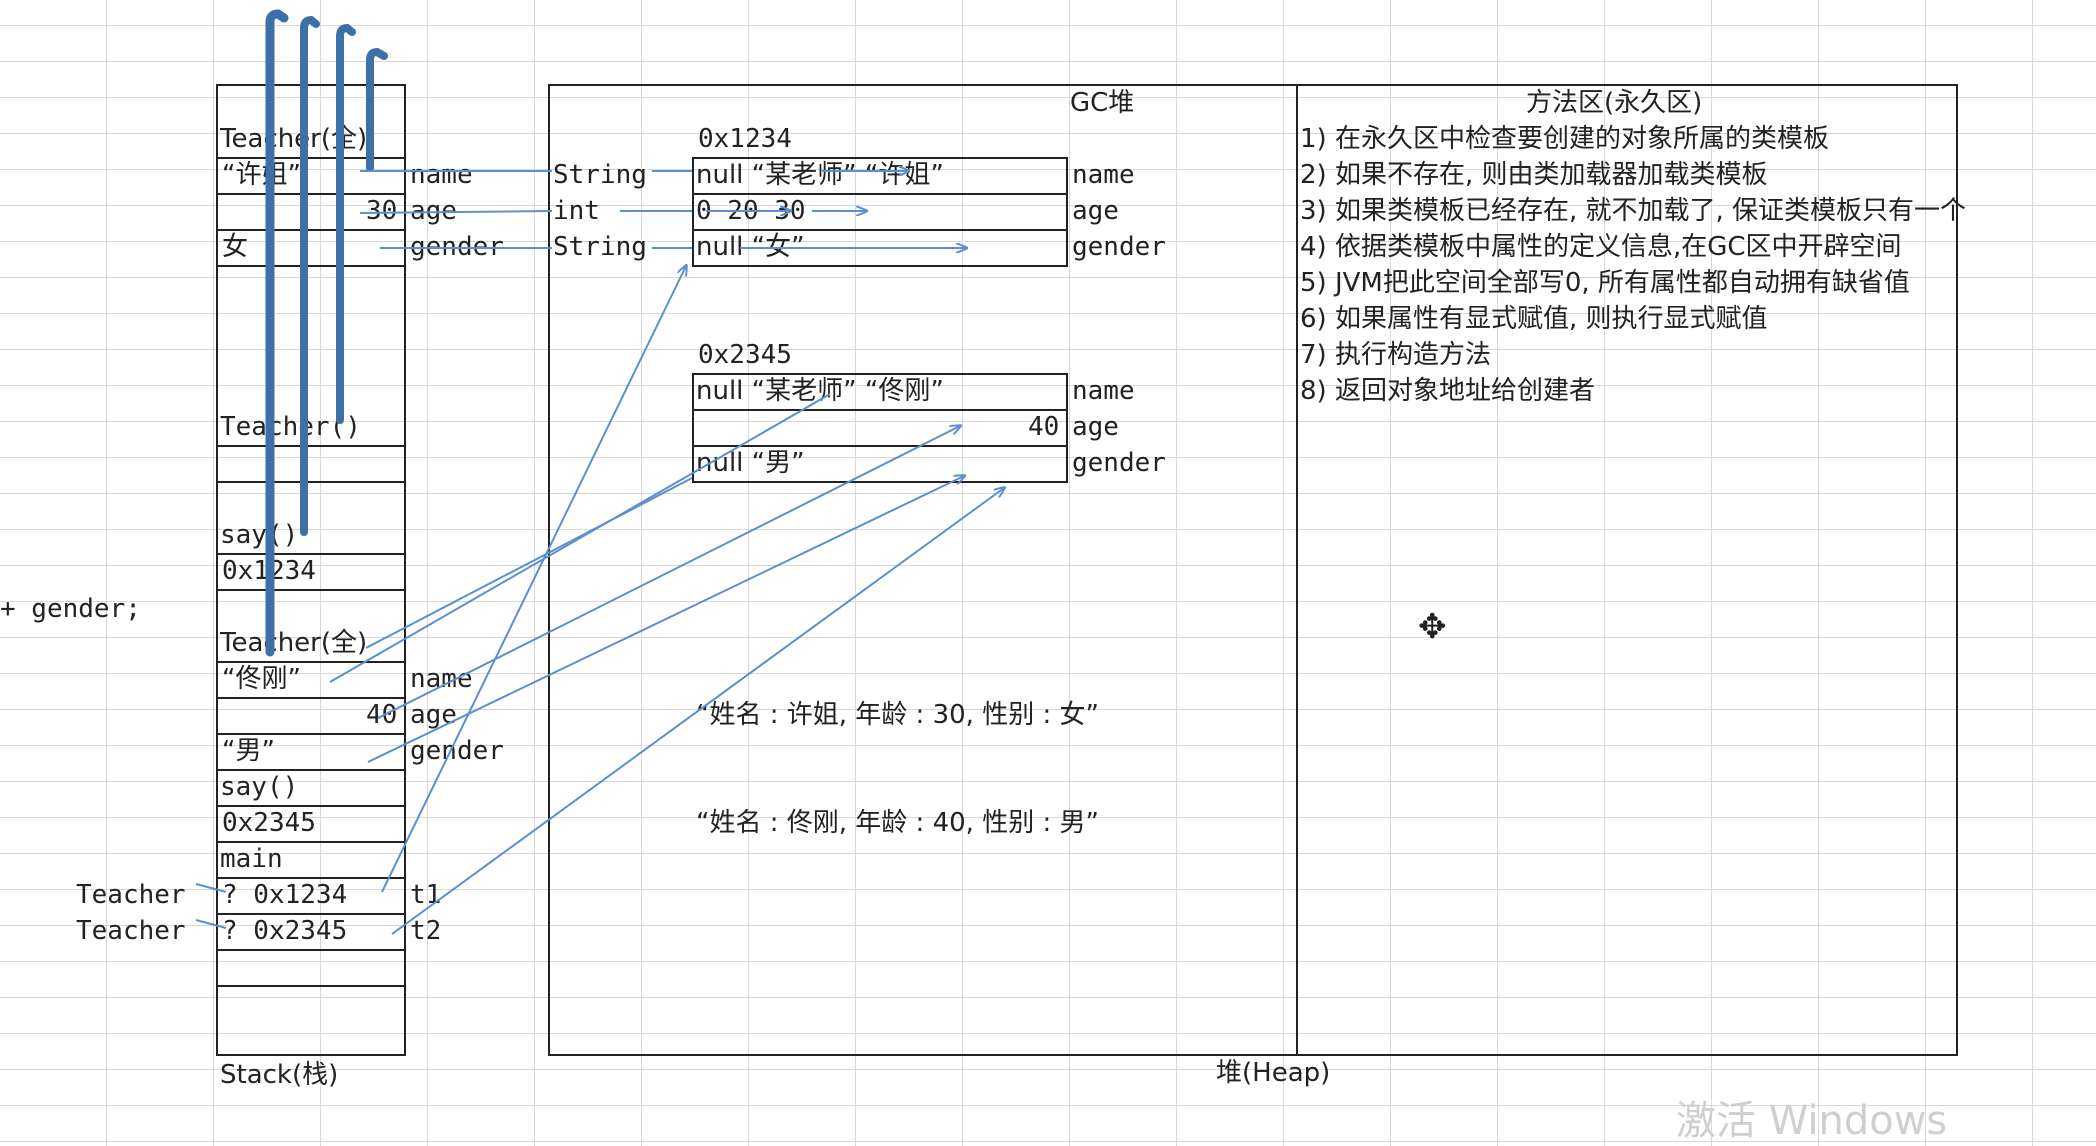 The width and height of the screenshot is (2096, 1146). I want to click on say-output: “姓名 : 佟刚, 年龄 : 40, 性别 : 男”, so click(897, 823).